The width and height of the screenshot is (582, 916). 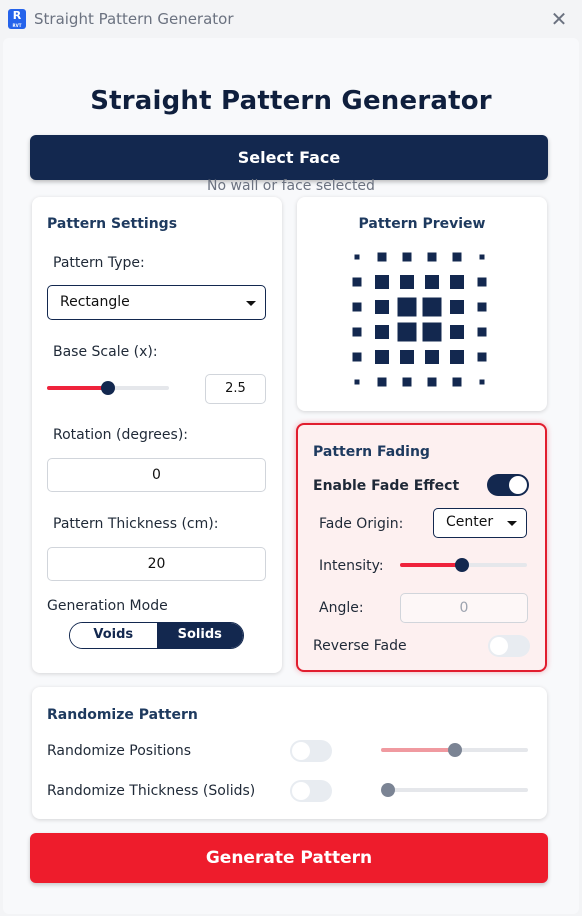 I want to click on randomize-positions-toggle, so click(x=311, y=751).